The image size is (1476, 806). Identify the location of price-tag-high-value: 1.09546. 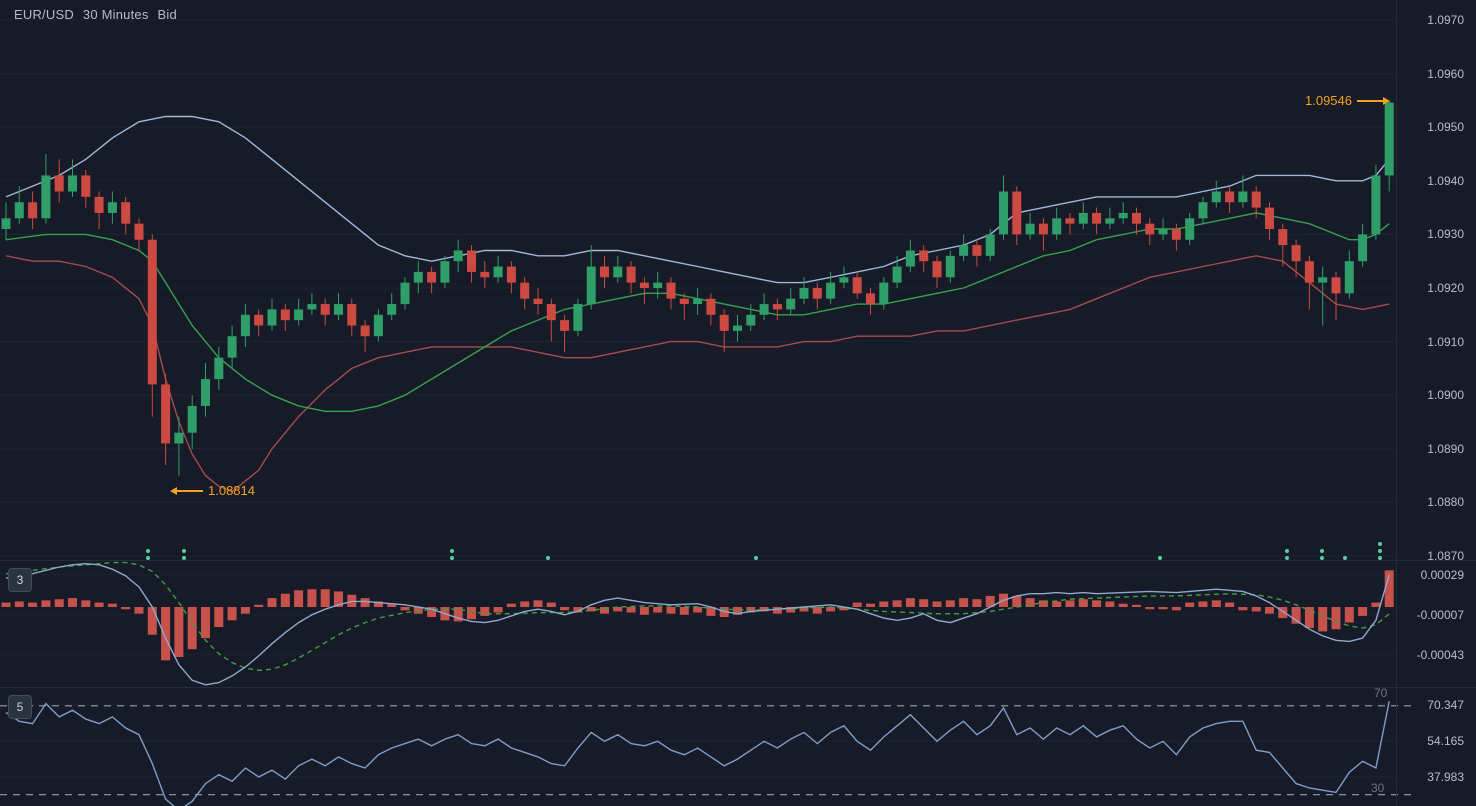
(1328, 100).